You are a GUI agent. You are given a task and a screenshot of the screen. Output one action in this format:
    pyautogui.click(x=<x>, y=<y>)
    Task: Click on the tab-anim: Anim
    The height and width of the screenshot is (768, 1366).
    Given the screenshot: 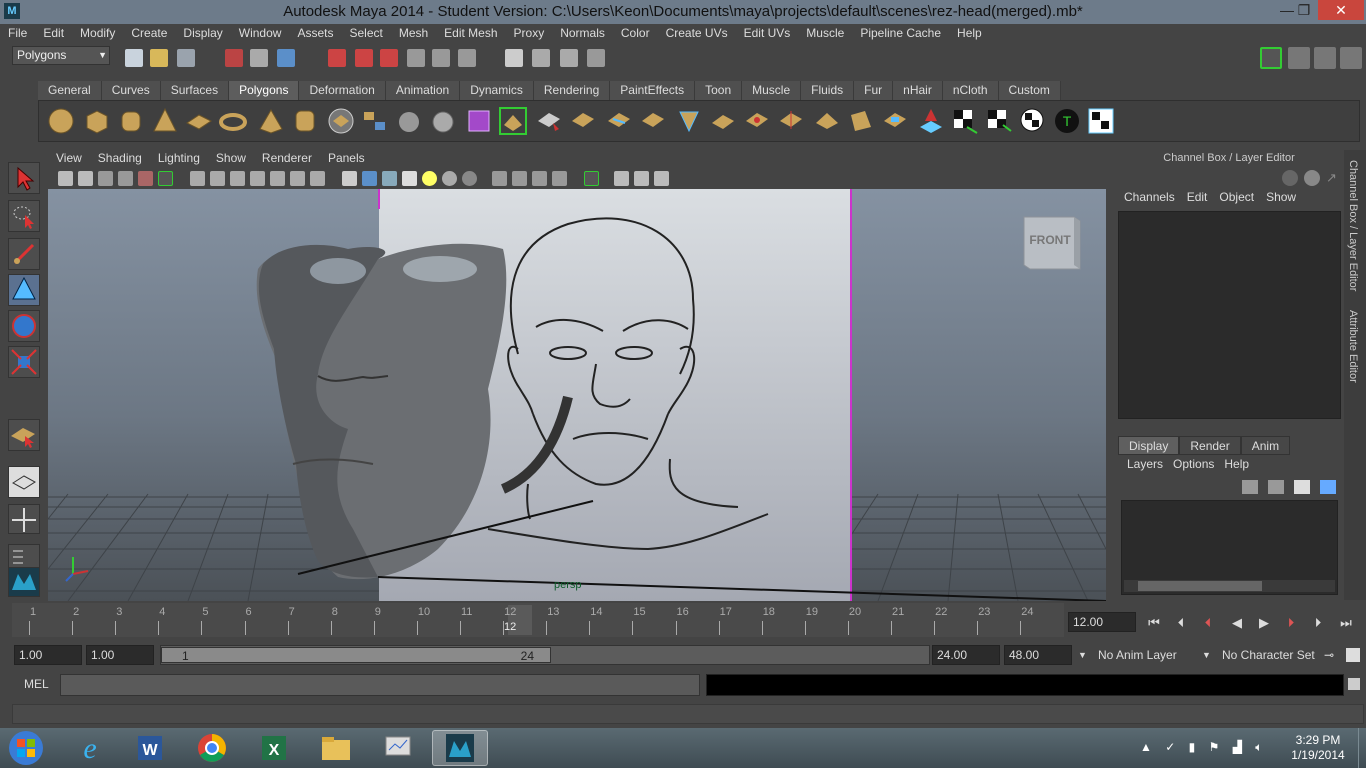 What is the action you would take?
    pyautogui.click(x=1265, y=445)
    